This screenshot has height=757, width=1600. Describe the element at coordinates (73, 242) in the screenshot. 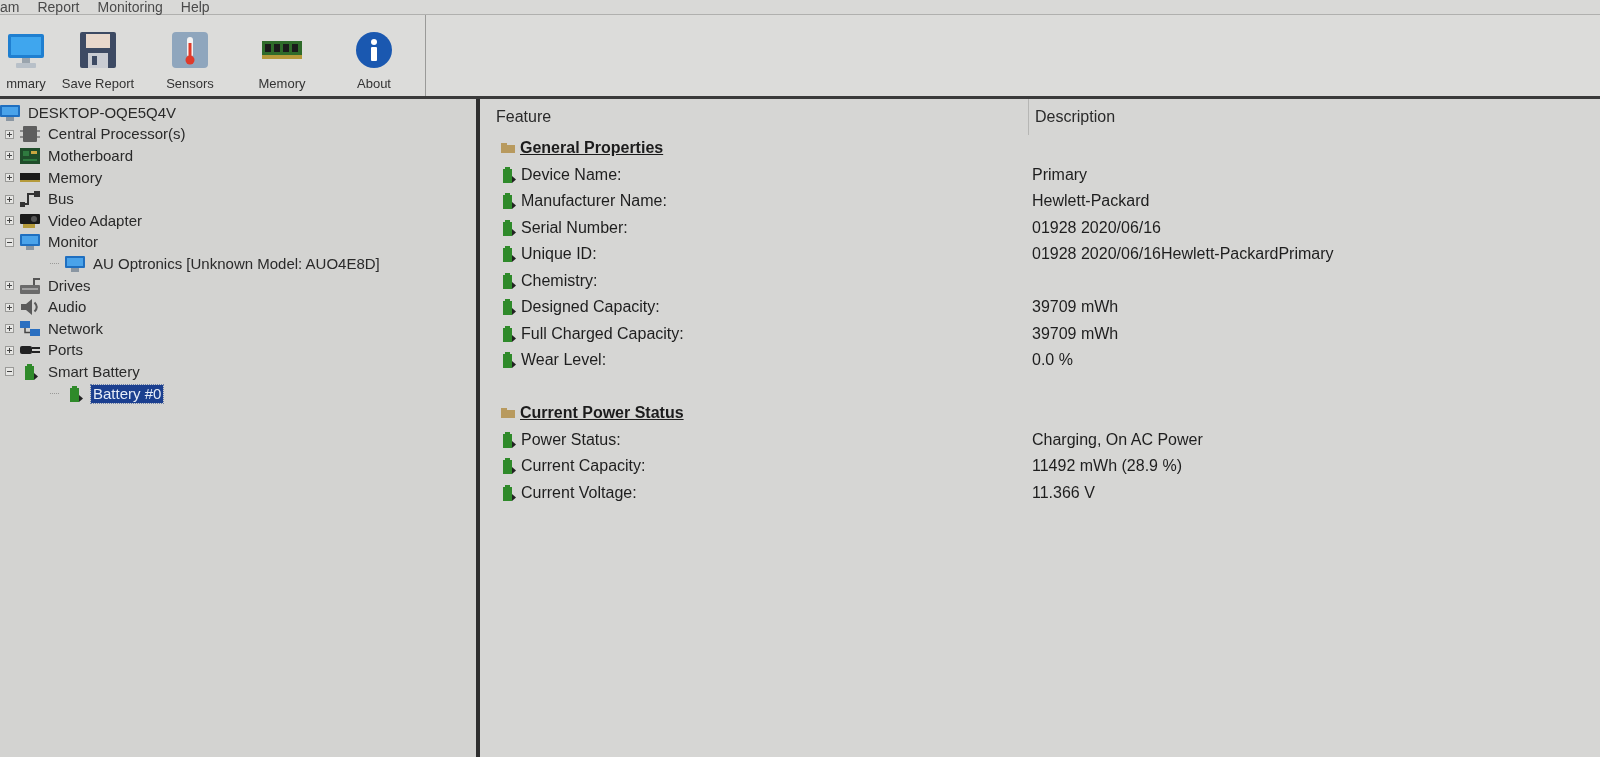

I see `tree-item: Monitor` at that location.